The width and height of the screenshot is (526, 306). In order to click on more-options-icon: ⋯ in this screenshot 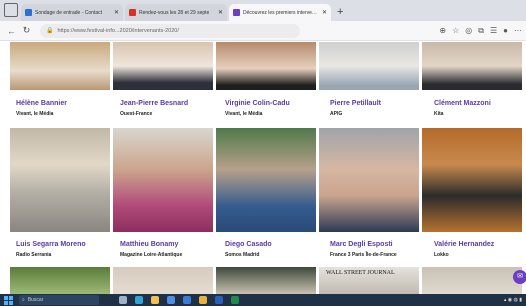, I will do `click(518, 31)`.